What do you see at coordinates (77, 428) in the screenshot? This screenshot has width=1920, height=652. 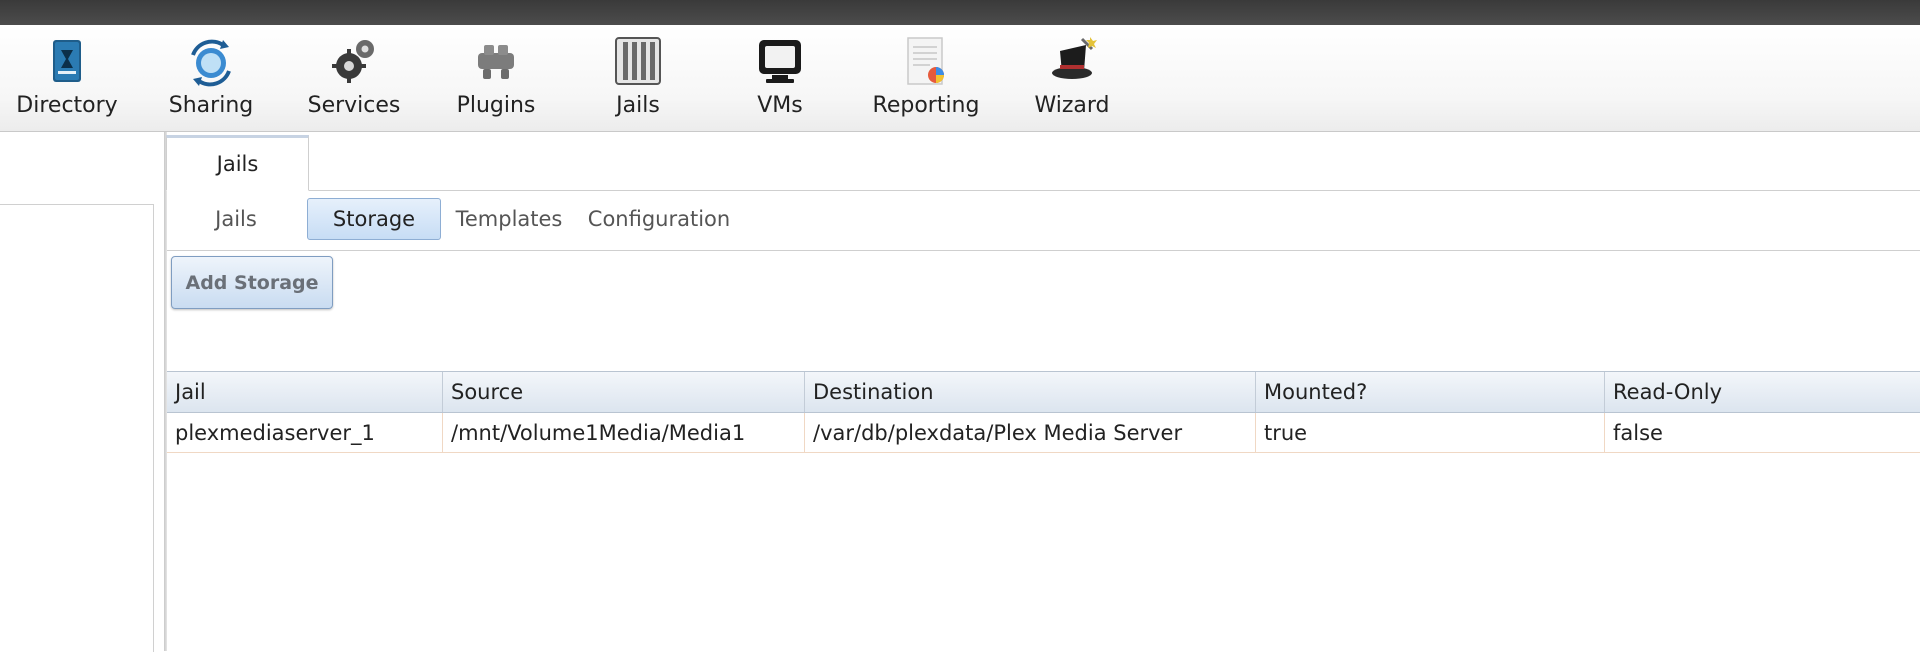 I see `left-navigation-panel` at bounding box center [77, 428].